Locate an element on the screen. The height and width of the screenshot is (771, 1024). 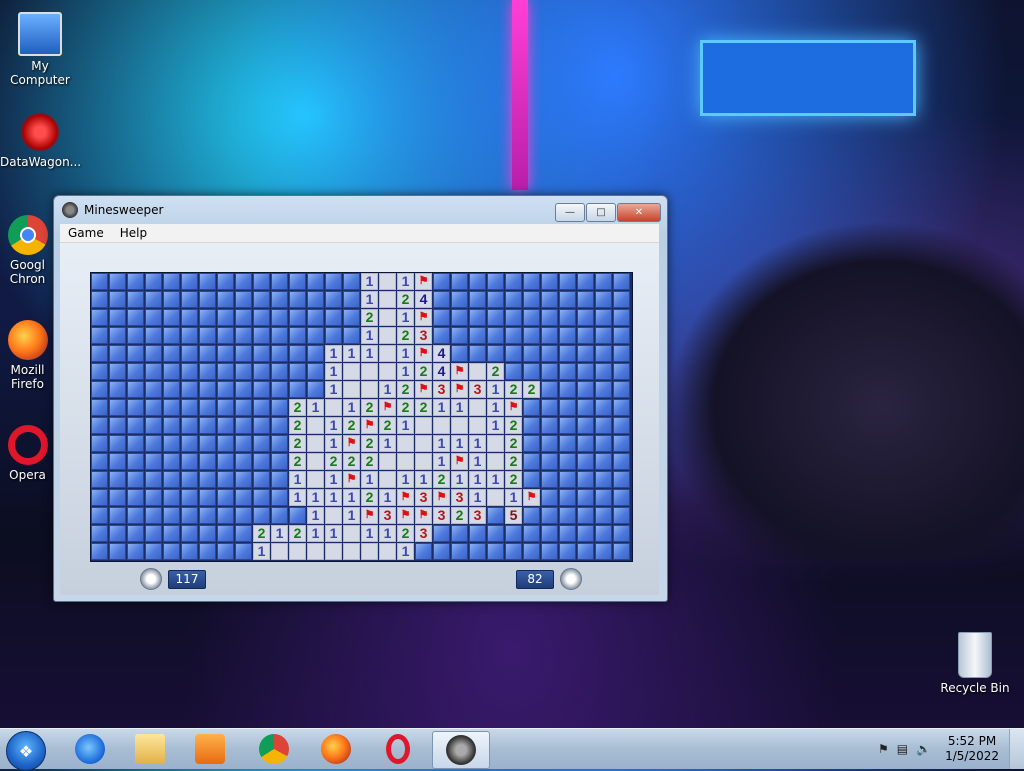
number-cell: 4 is located at coordinates (441, 371).